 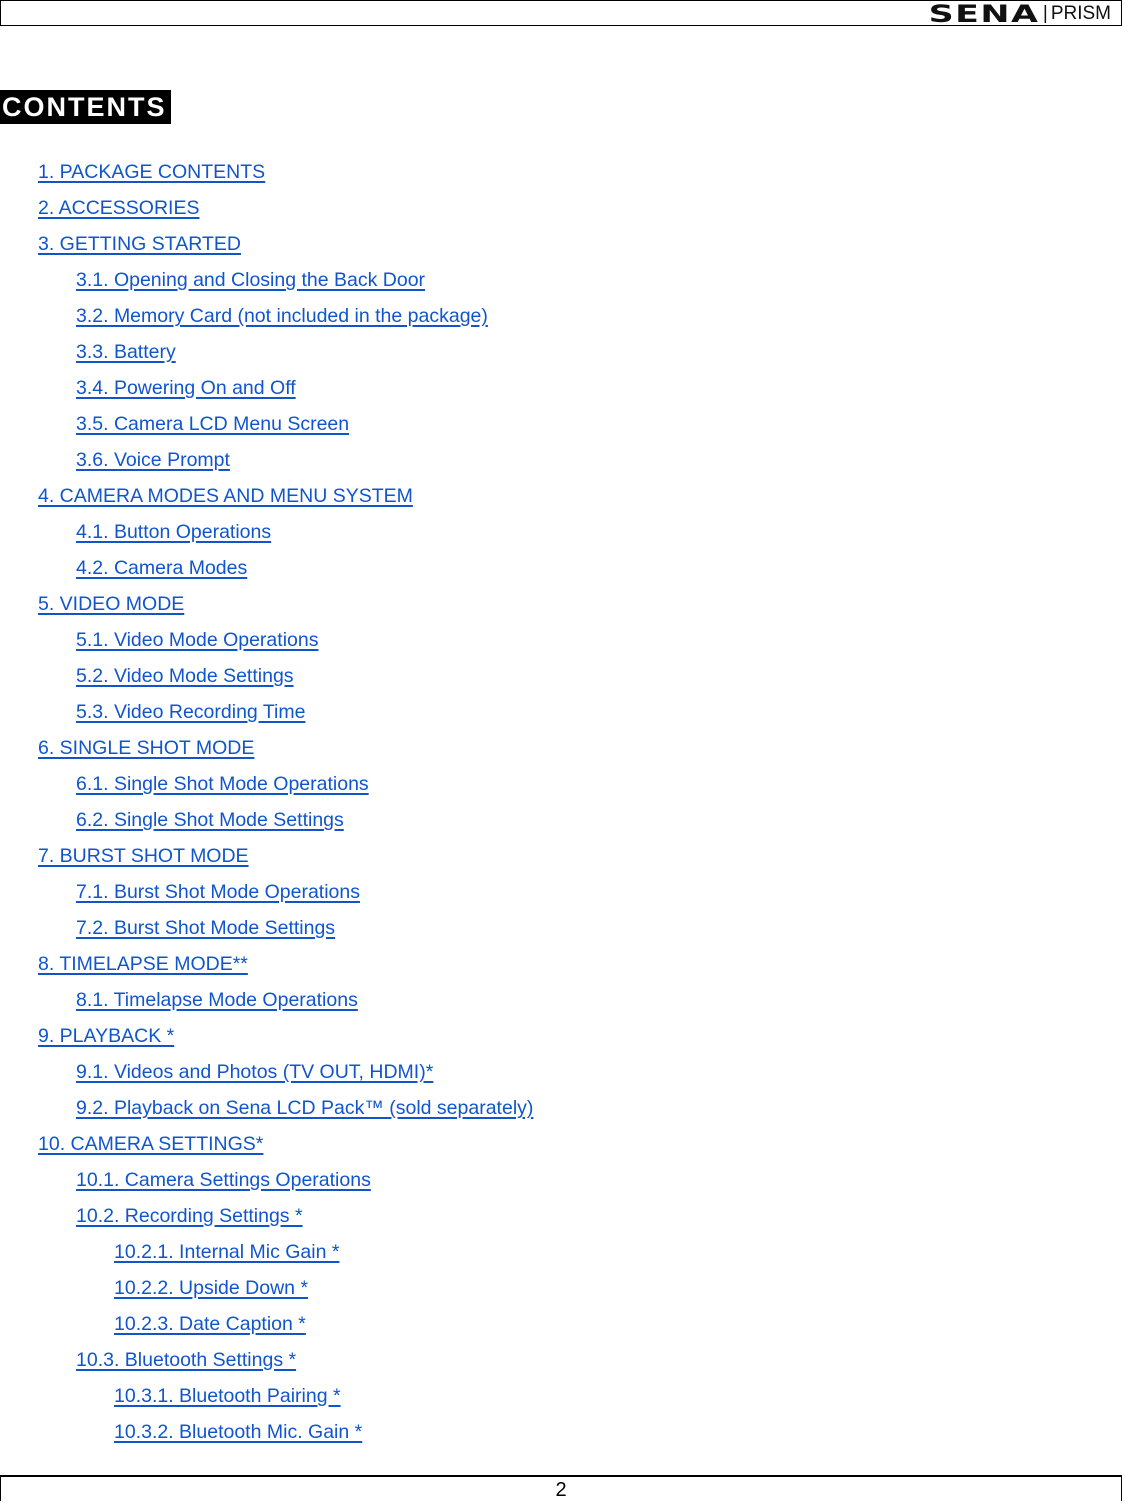 What do you see at coordinates (561, 13) in the screenshot?
I see `page-header: SENA | PRISM` at bounding box center [561, 13].